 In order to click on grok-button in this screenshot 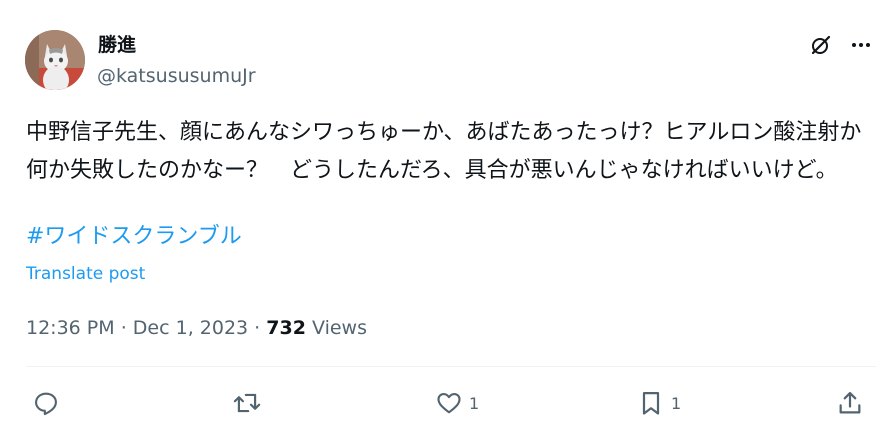, I will do `click(821, 45)`.